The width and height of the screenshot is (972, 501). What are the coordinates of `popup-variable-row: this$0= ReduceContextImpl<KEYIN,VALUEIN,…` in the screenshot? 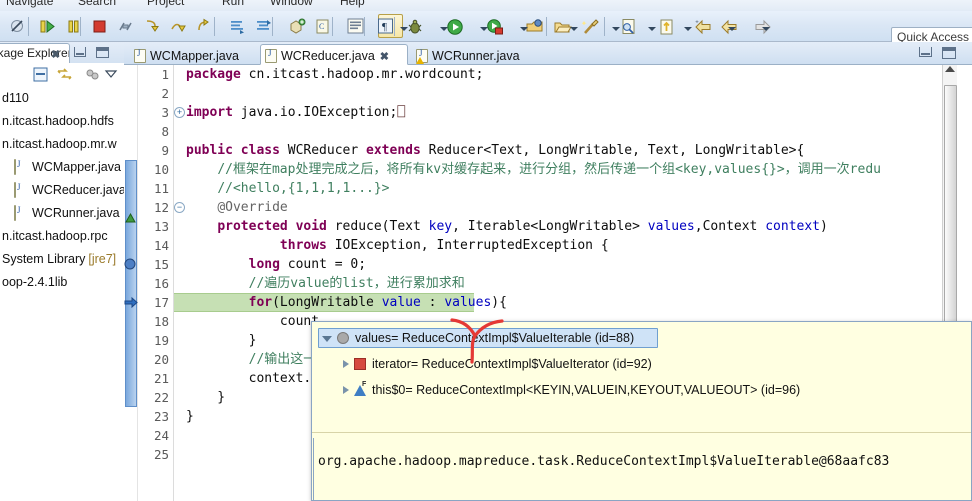 It's located at (570, 390).